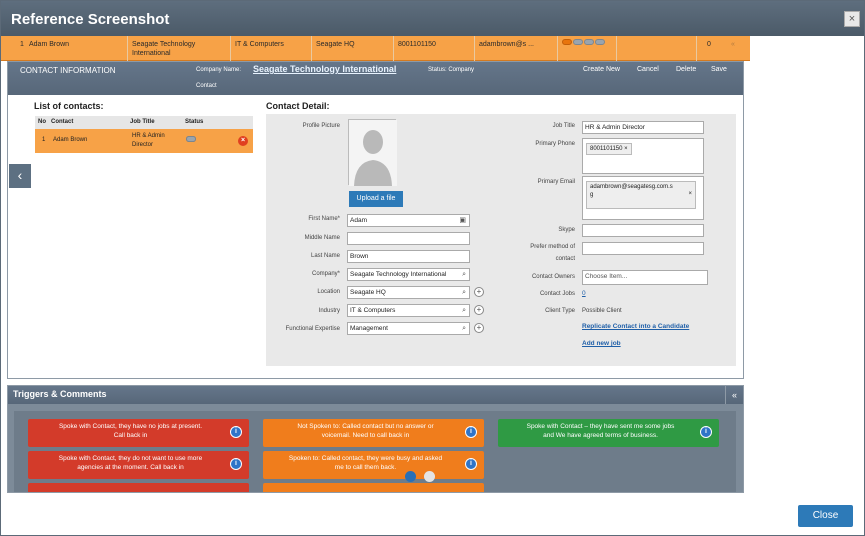  Describe the element at coordinates (553, 277) in the screenshot. I see `contact-owners-label: Contact Owners` at that location.